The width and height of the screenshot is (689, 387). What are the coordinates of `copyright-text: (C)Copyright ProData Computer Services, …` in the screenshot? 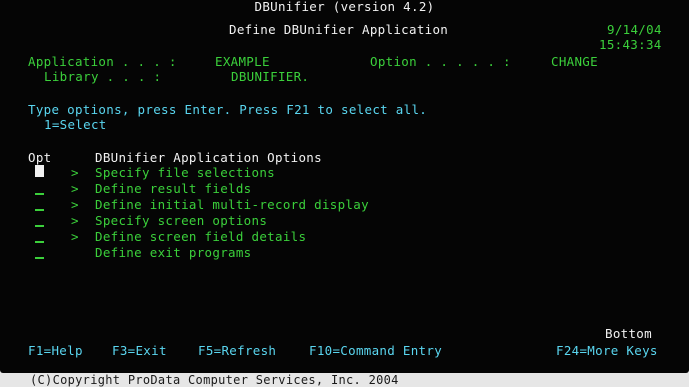 It's located at (214, 380).